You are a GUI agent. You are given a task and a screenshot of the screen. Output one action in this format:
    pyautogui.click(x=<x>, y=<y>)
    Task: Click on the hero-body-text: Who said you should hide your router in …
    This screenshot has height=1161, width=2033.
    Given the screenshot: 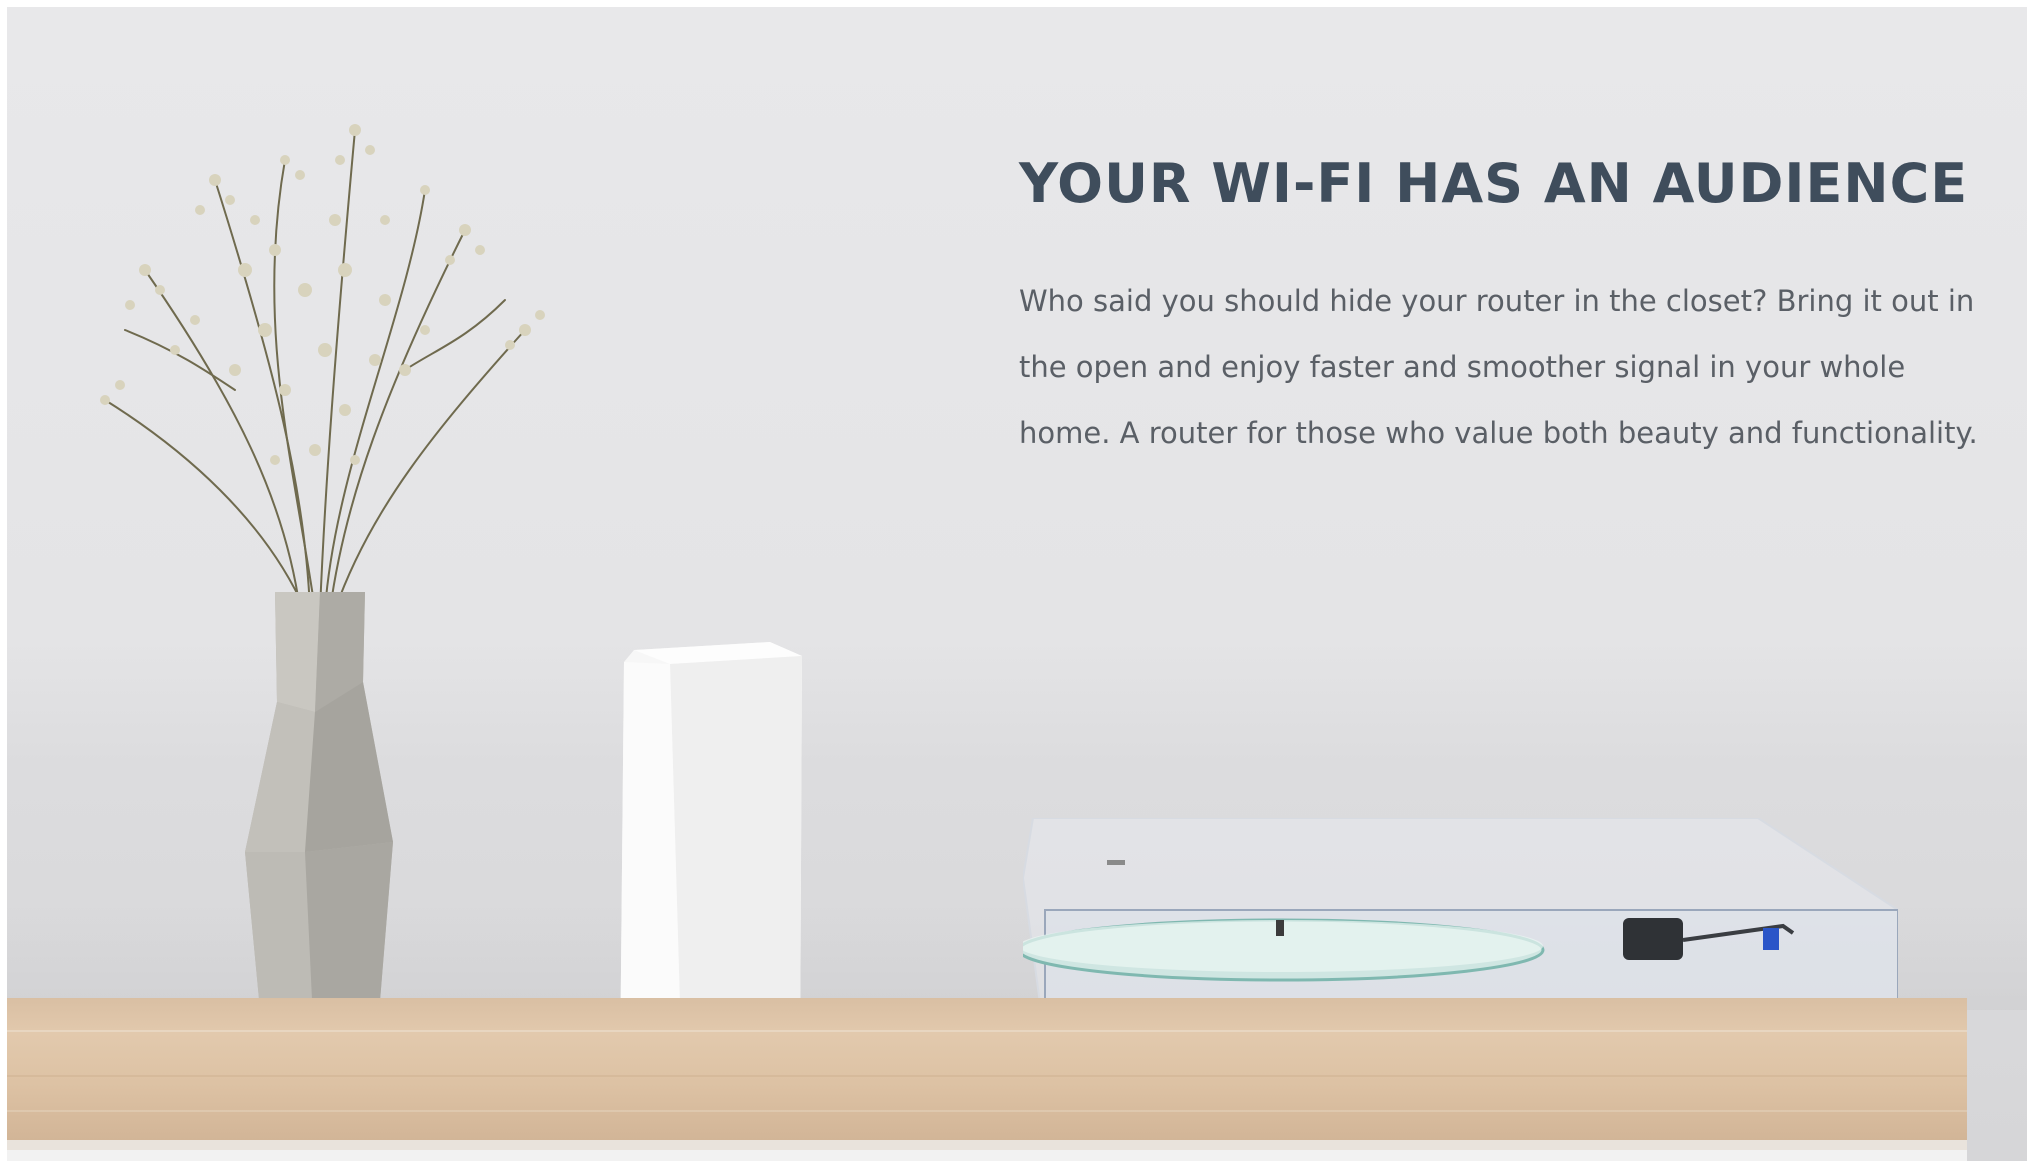 What is the action you would take?
    pyautogui.click(x=1498, y=367)
    